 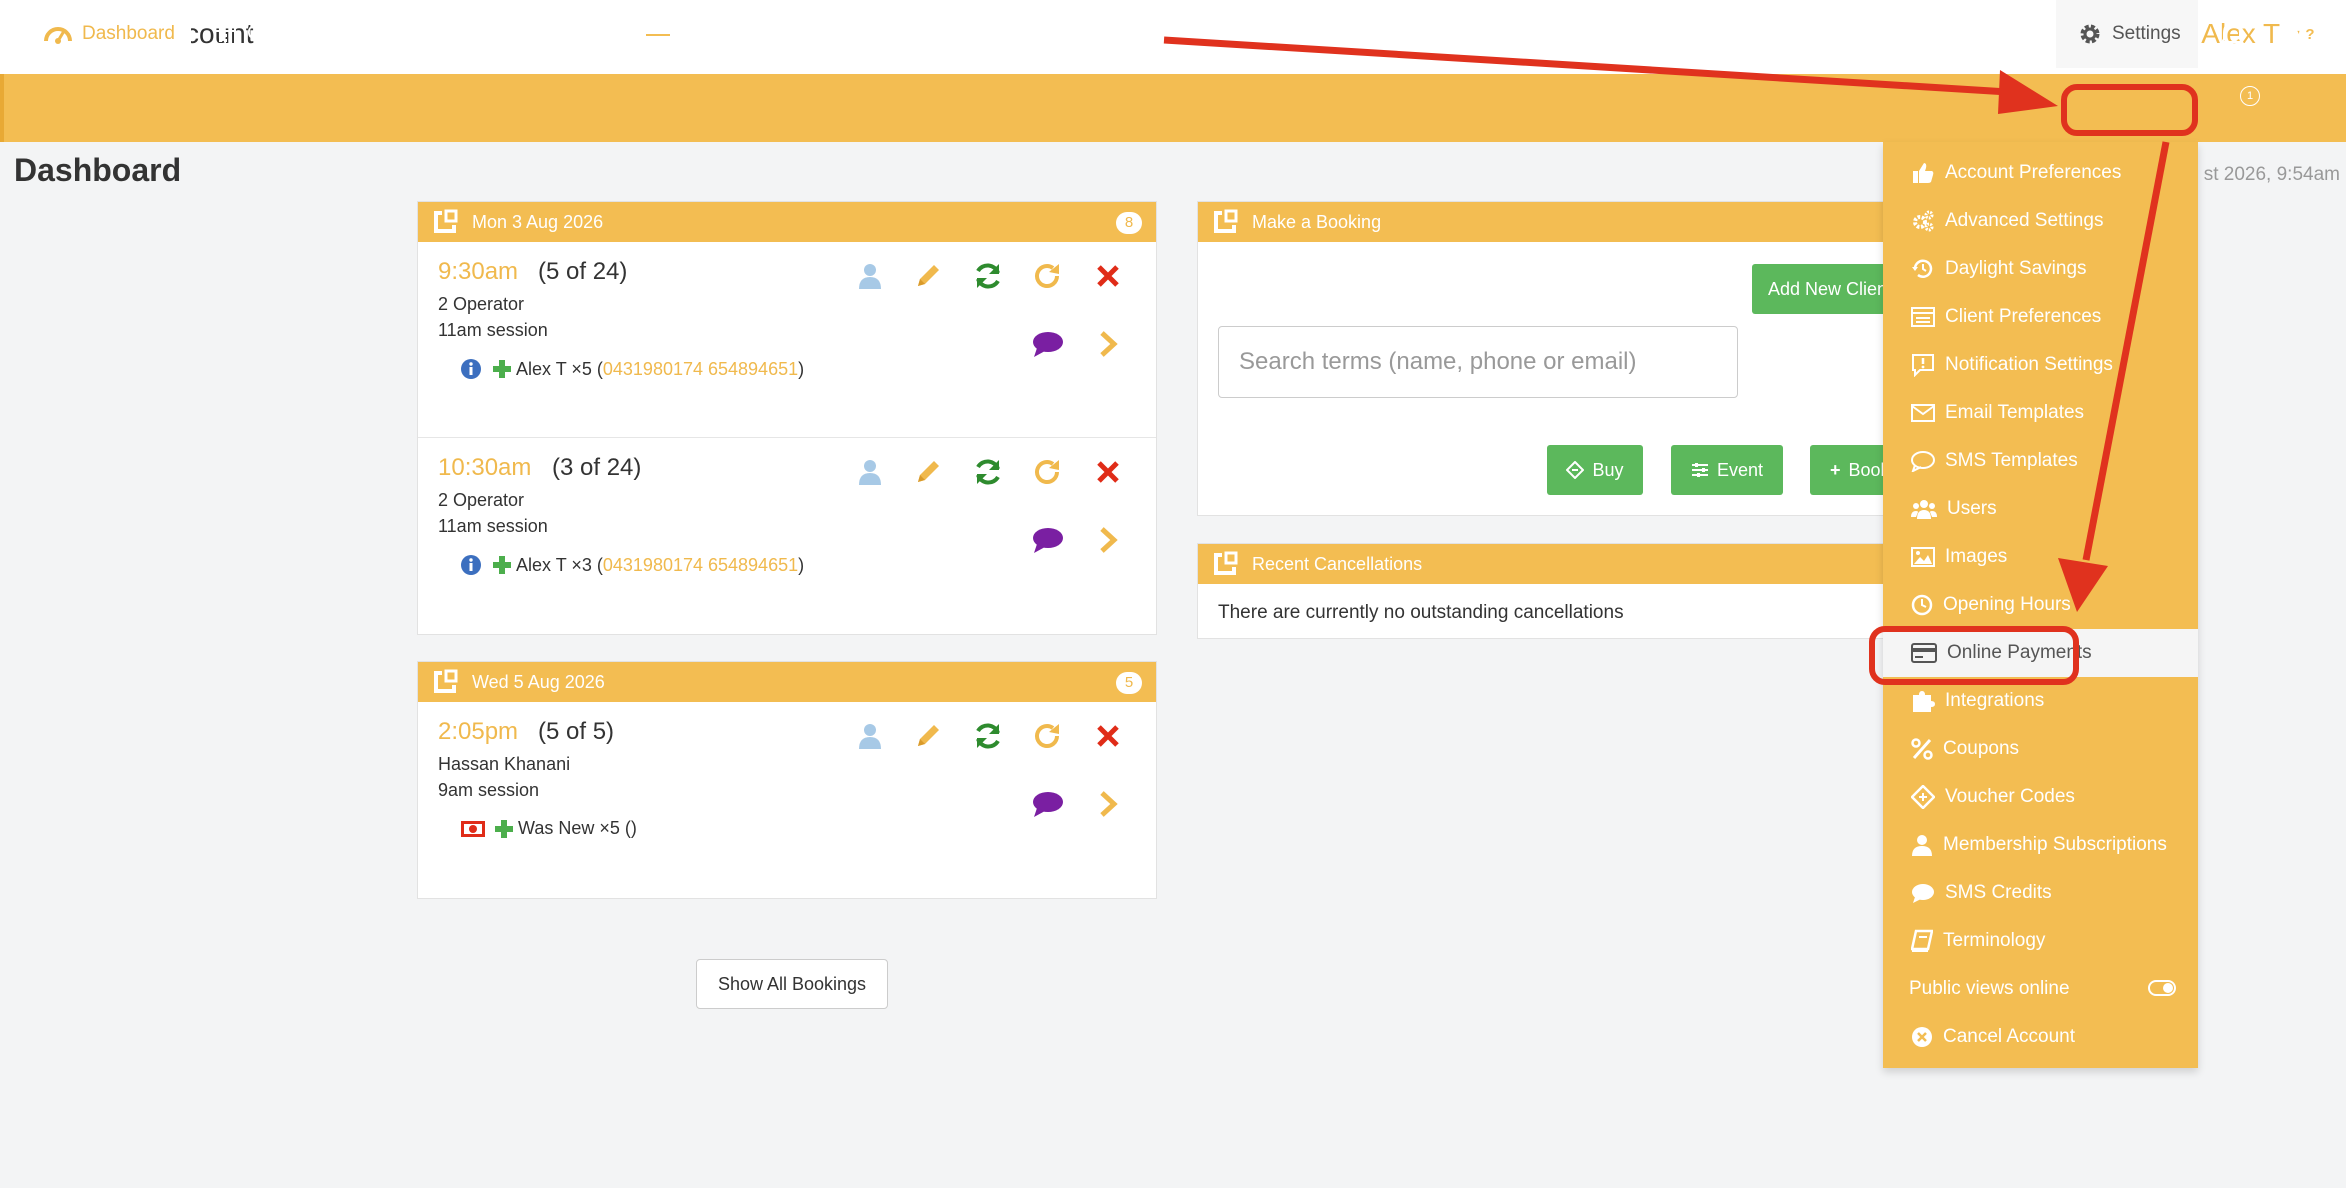 I want to click on booking-operator: 2 Operator, so click(x=481, y=500).